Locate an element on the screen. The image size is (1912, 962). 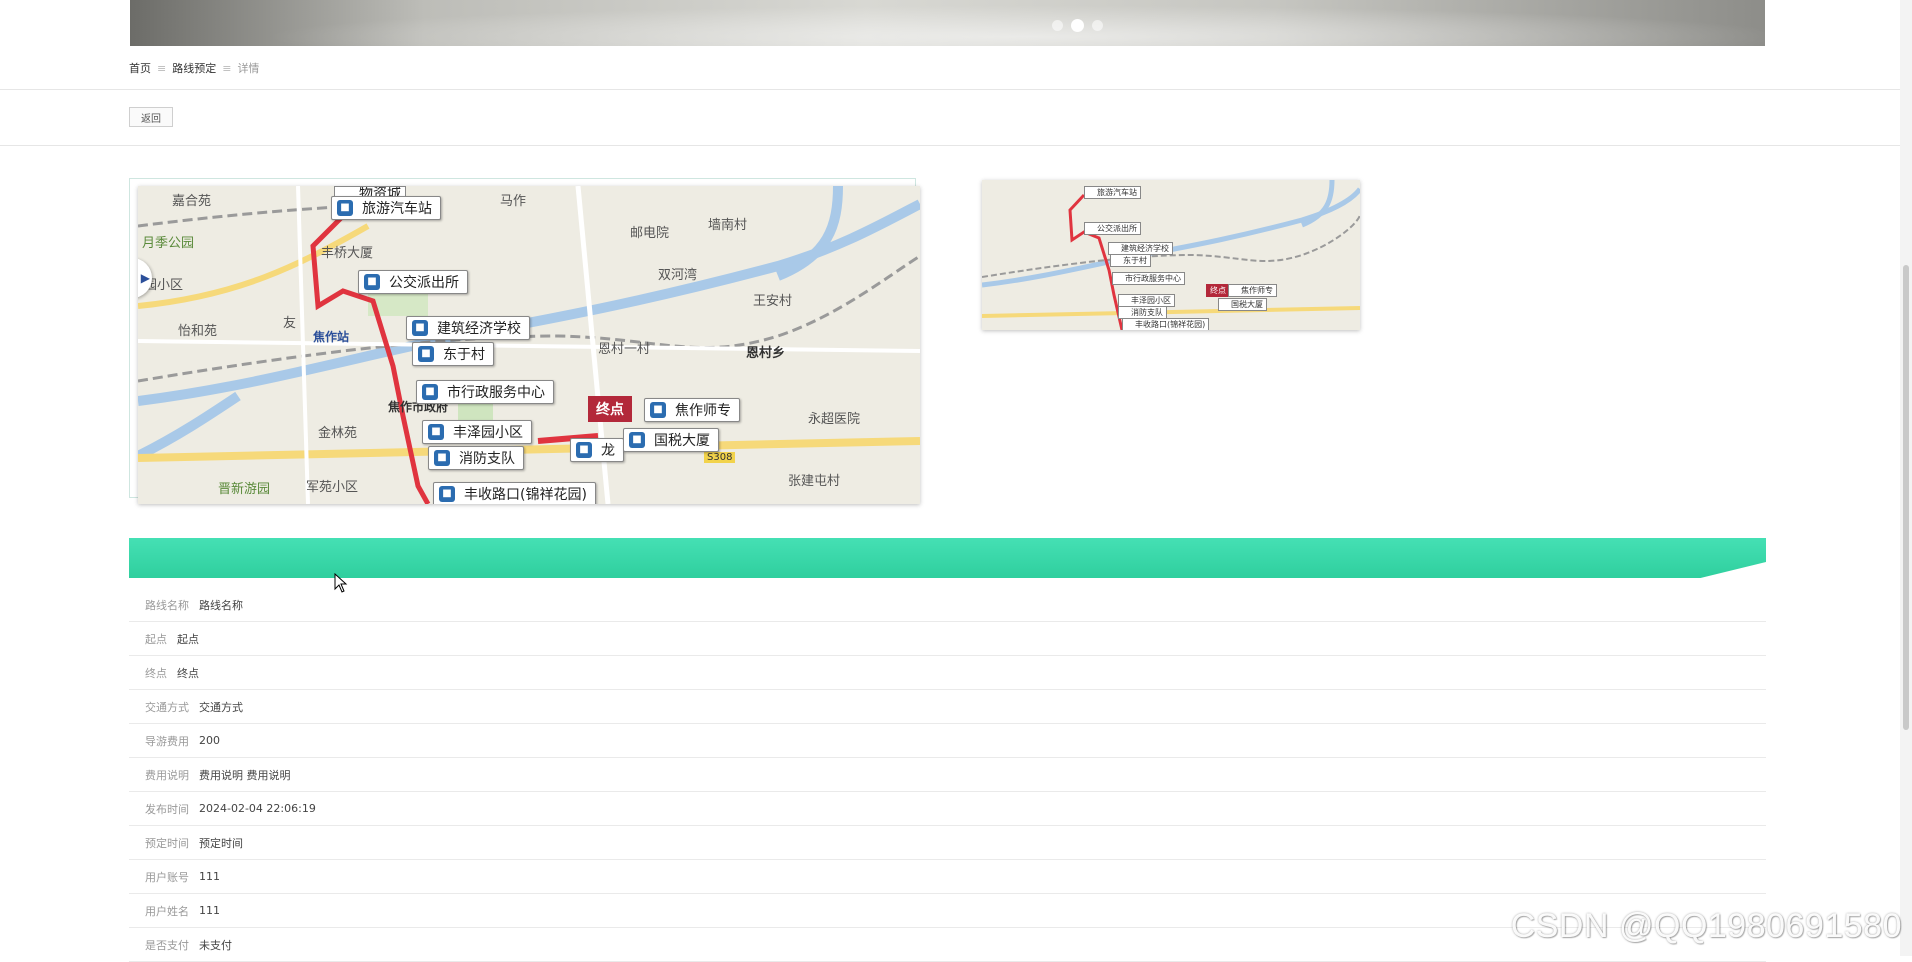
carousel-dot-active is located at coordinates (1077, 25).